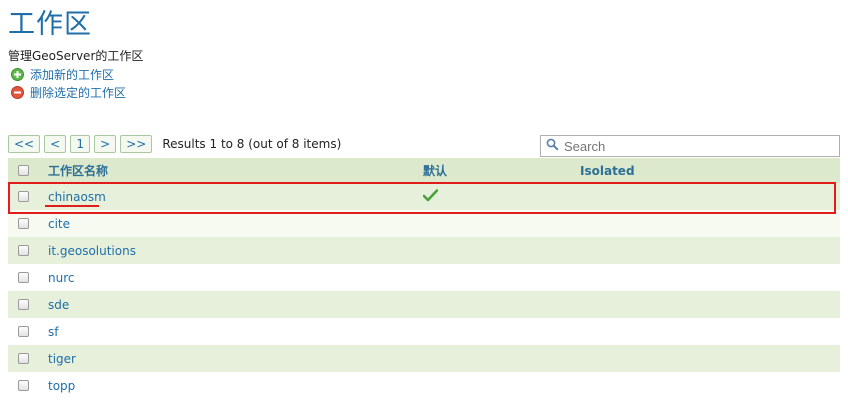 The height and width of the screenshot is (401, 848). I want to click on plus-circle-icon, so click(17, 74).